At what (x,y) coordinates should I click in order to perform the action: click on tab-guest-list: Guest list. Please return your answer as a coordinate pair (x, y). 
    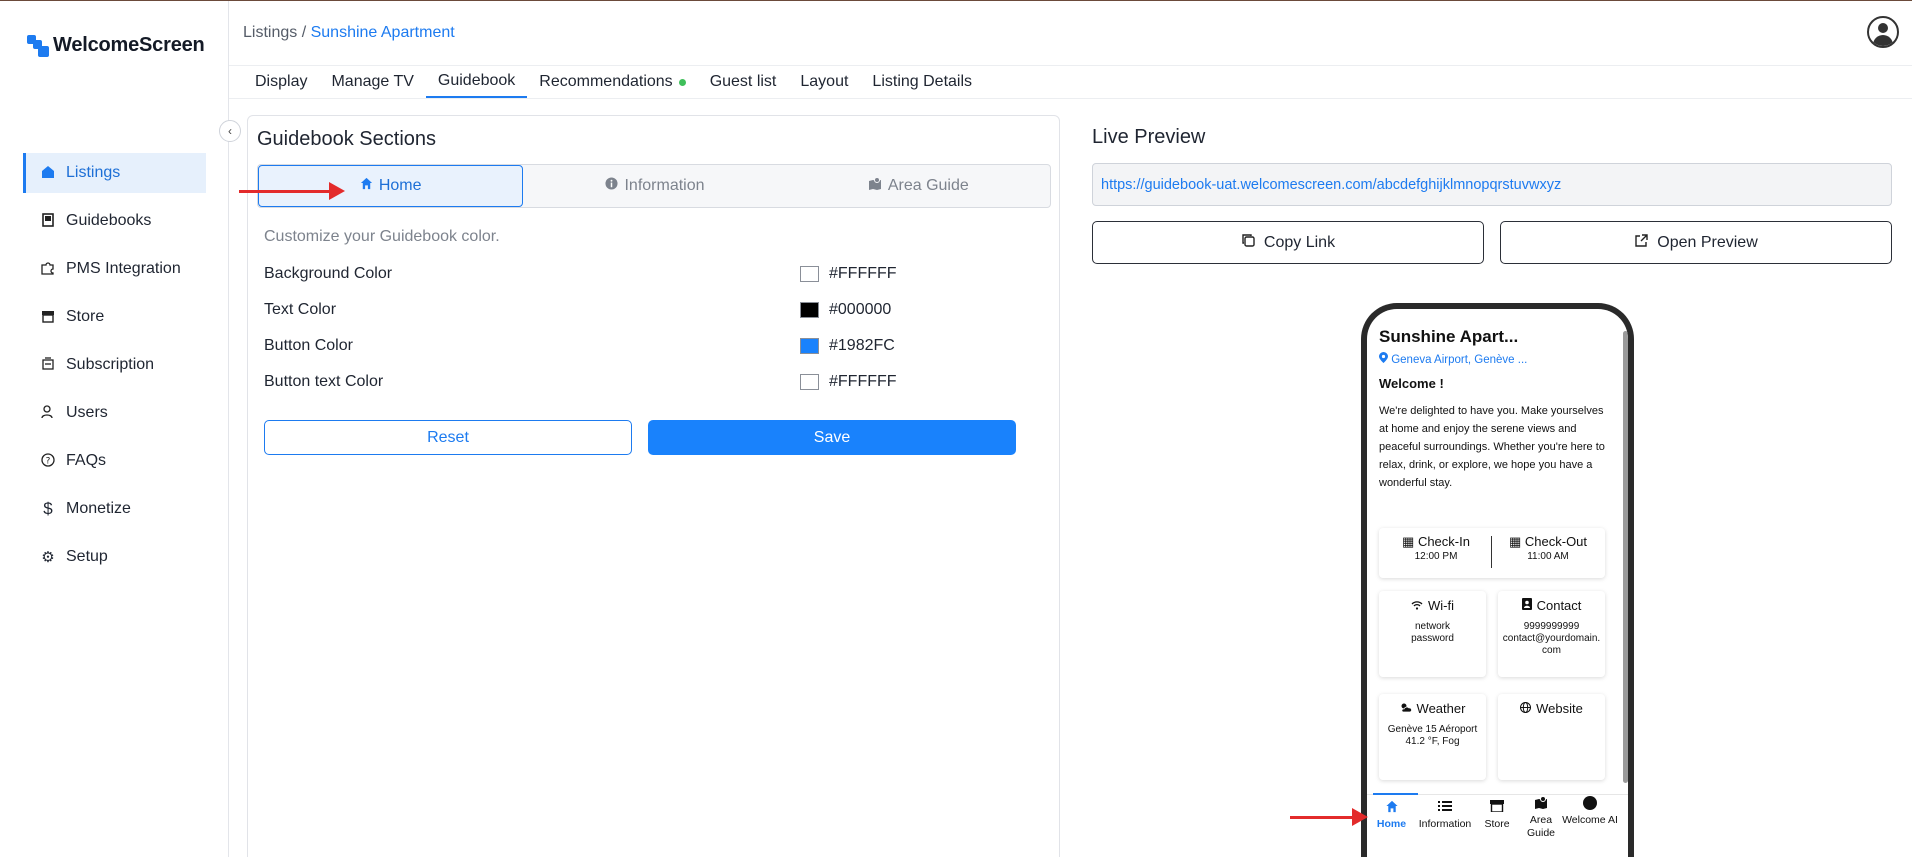
    Looking at the image, I should click on (743, 83).